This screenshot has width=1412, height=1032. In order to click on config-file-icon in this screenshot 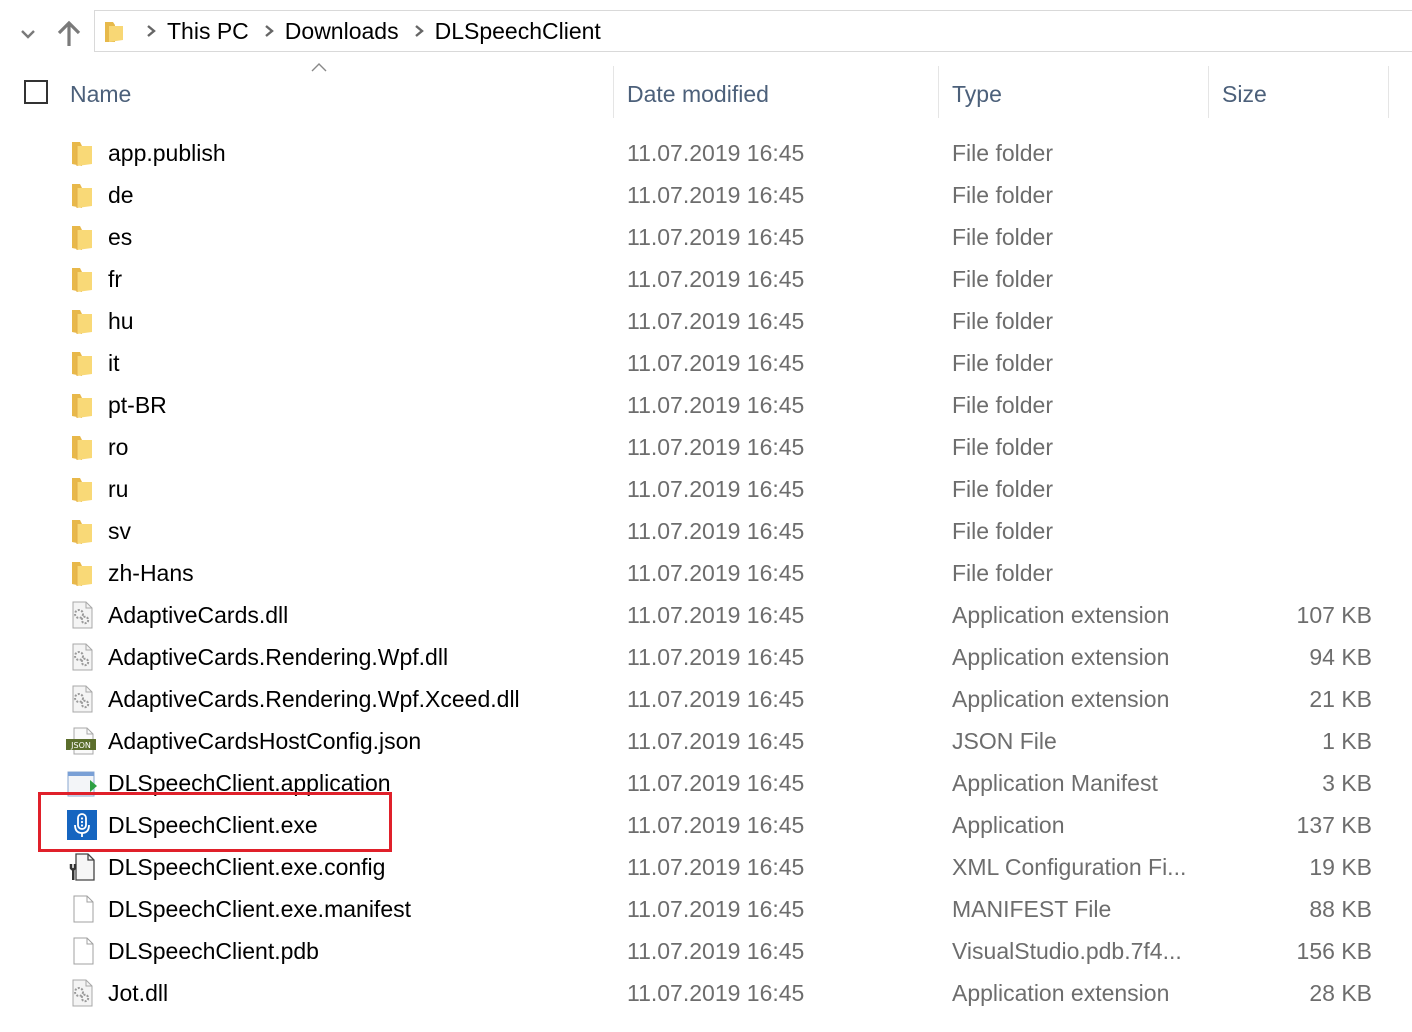, I will do `click(82, 867)`.